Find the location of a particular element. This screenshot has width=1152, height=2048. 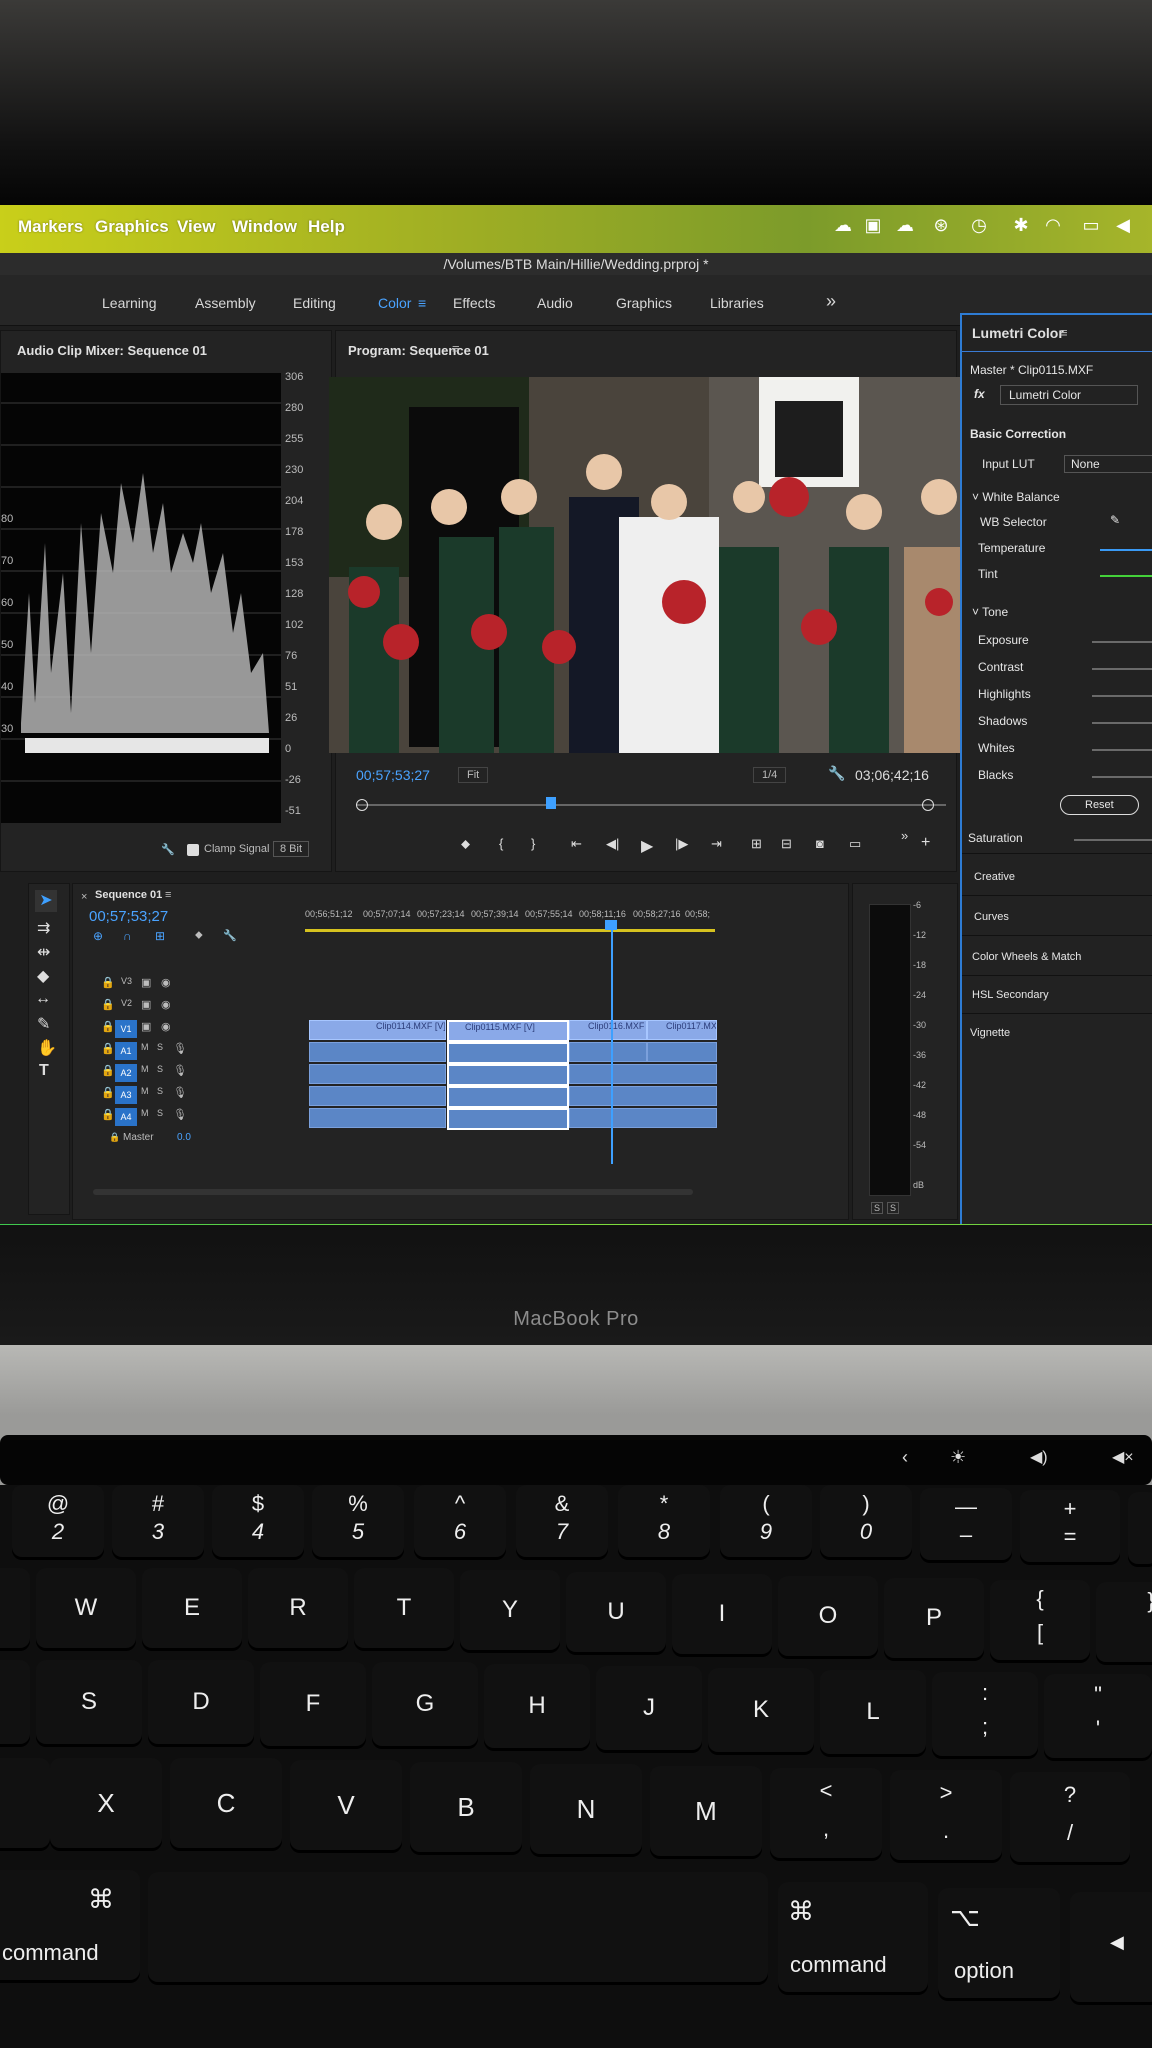

key-equals: + = is located at coordinates (1070, 1526).